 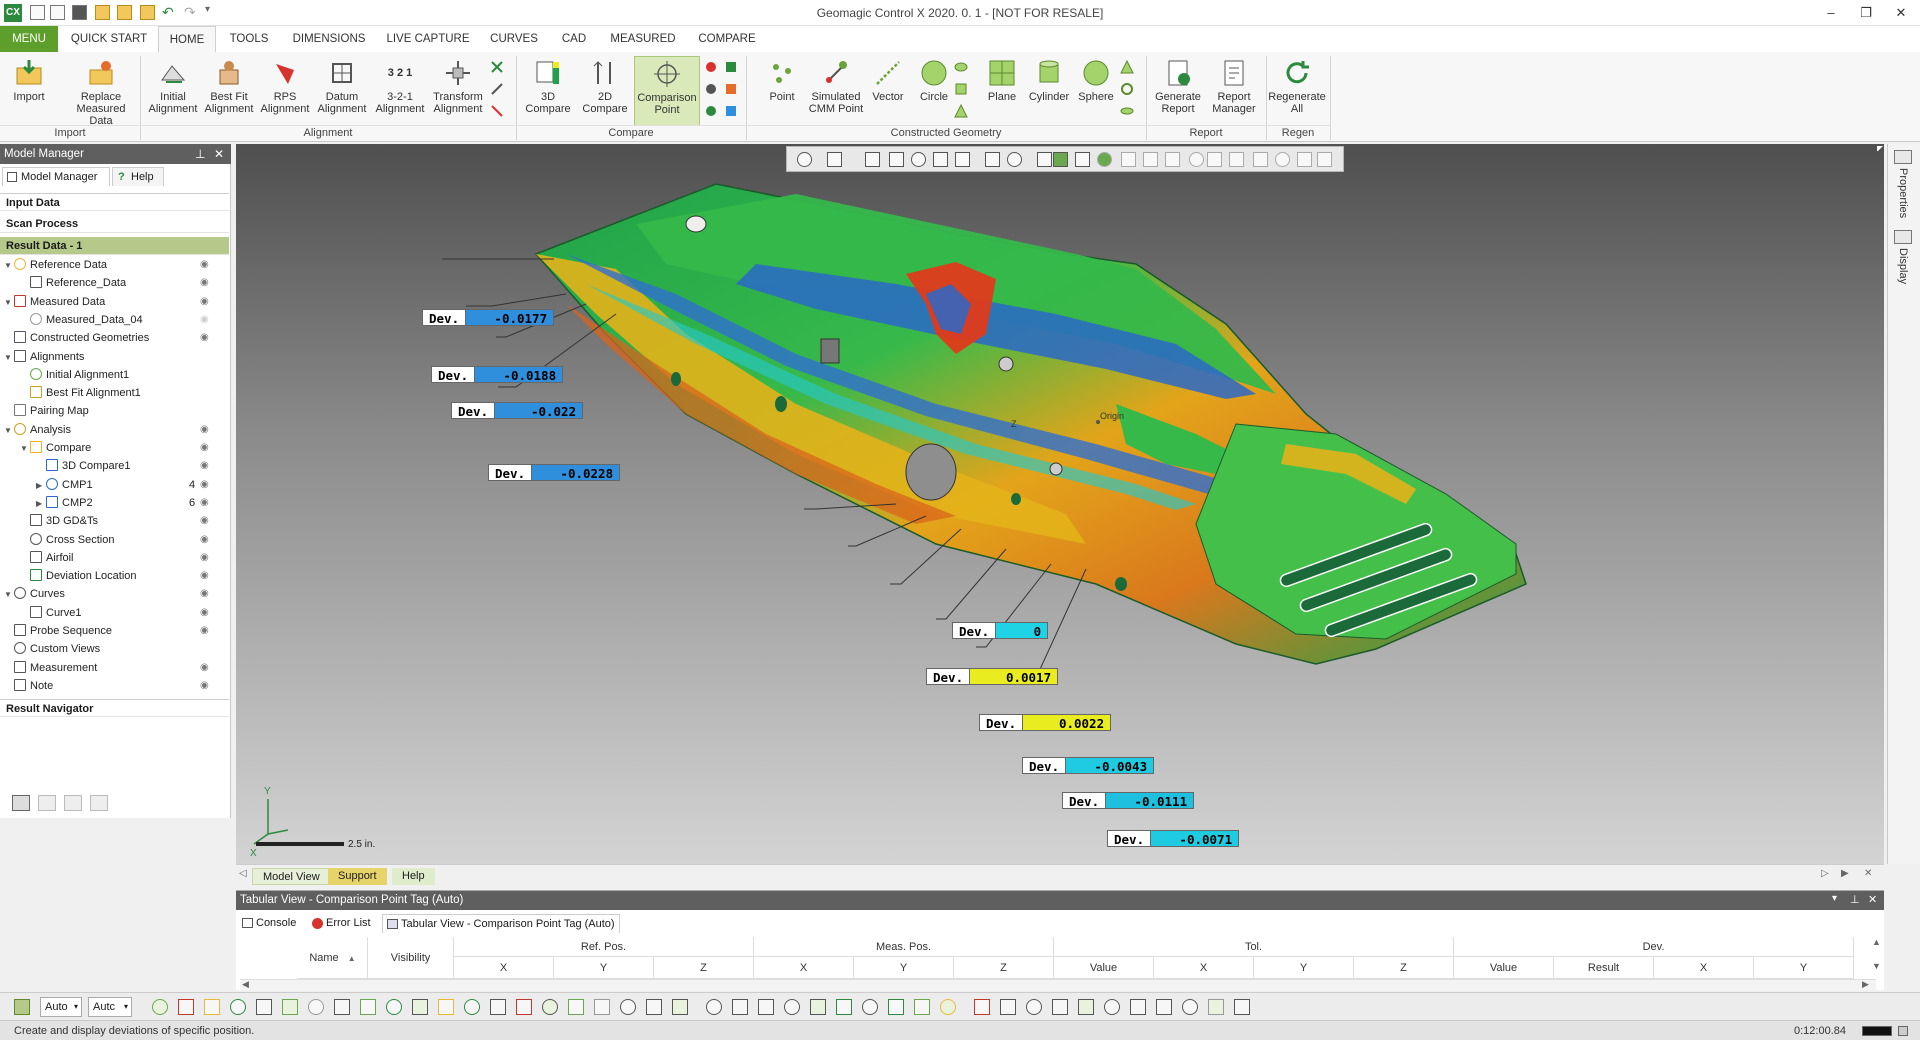 I want to click on tree-item-measured-data: ▼ Measured Data ◉, so click(x=114, y=302).